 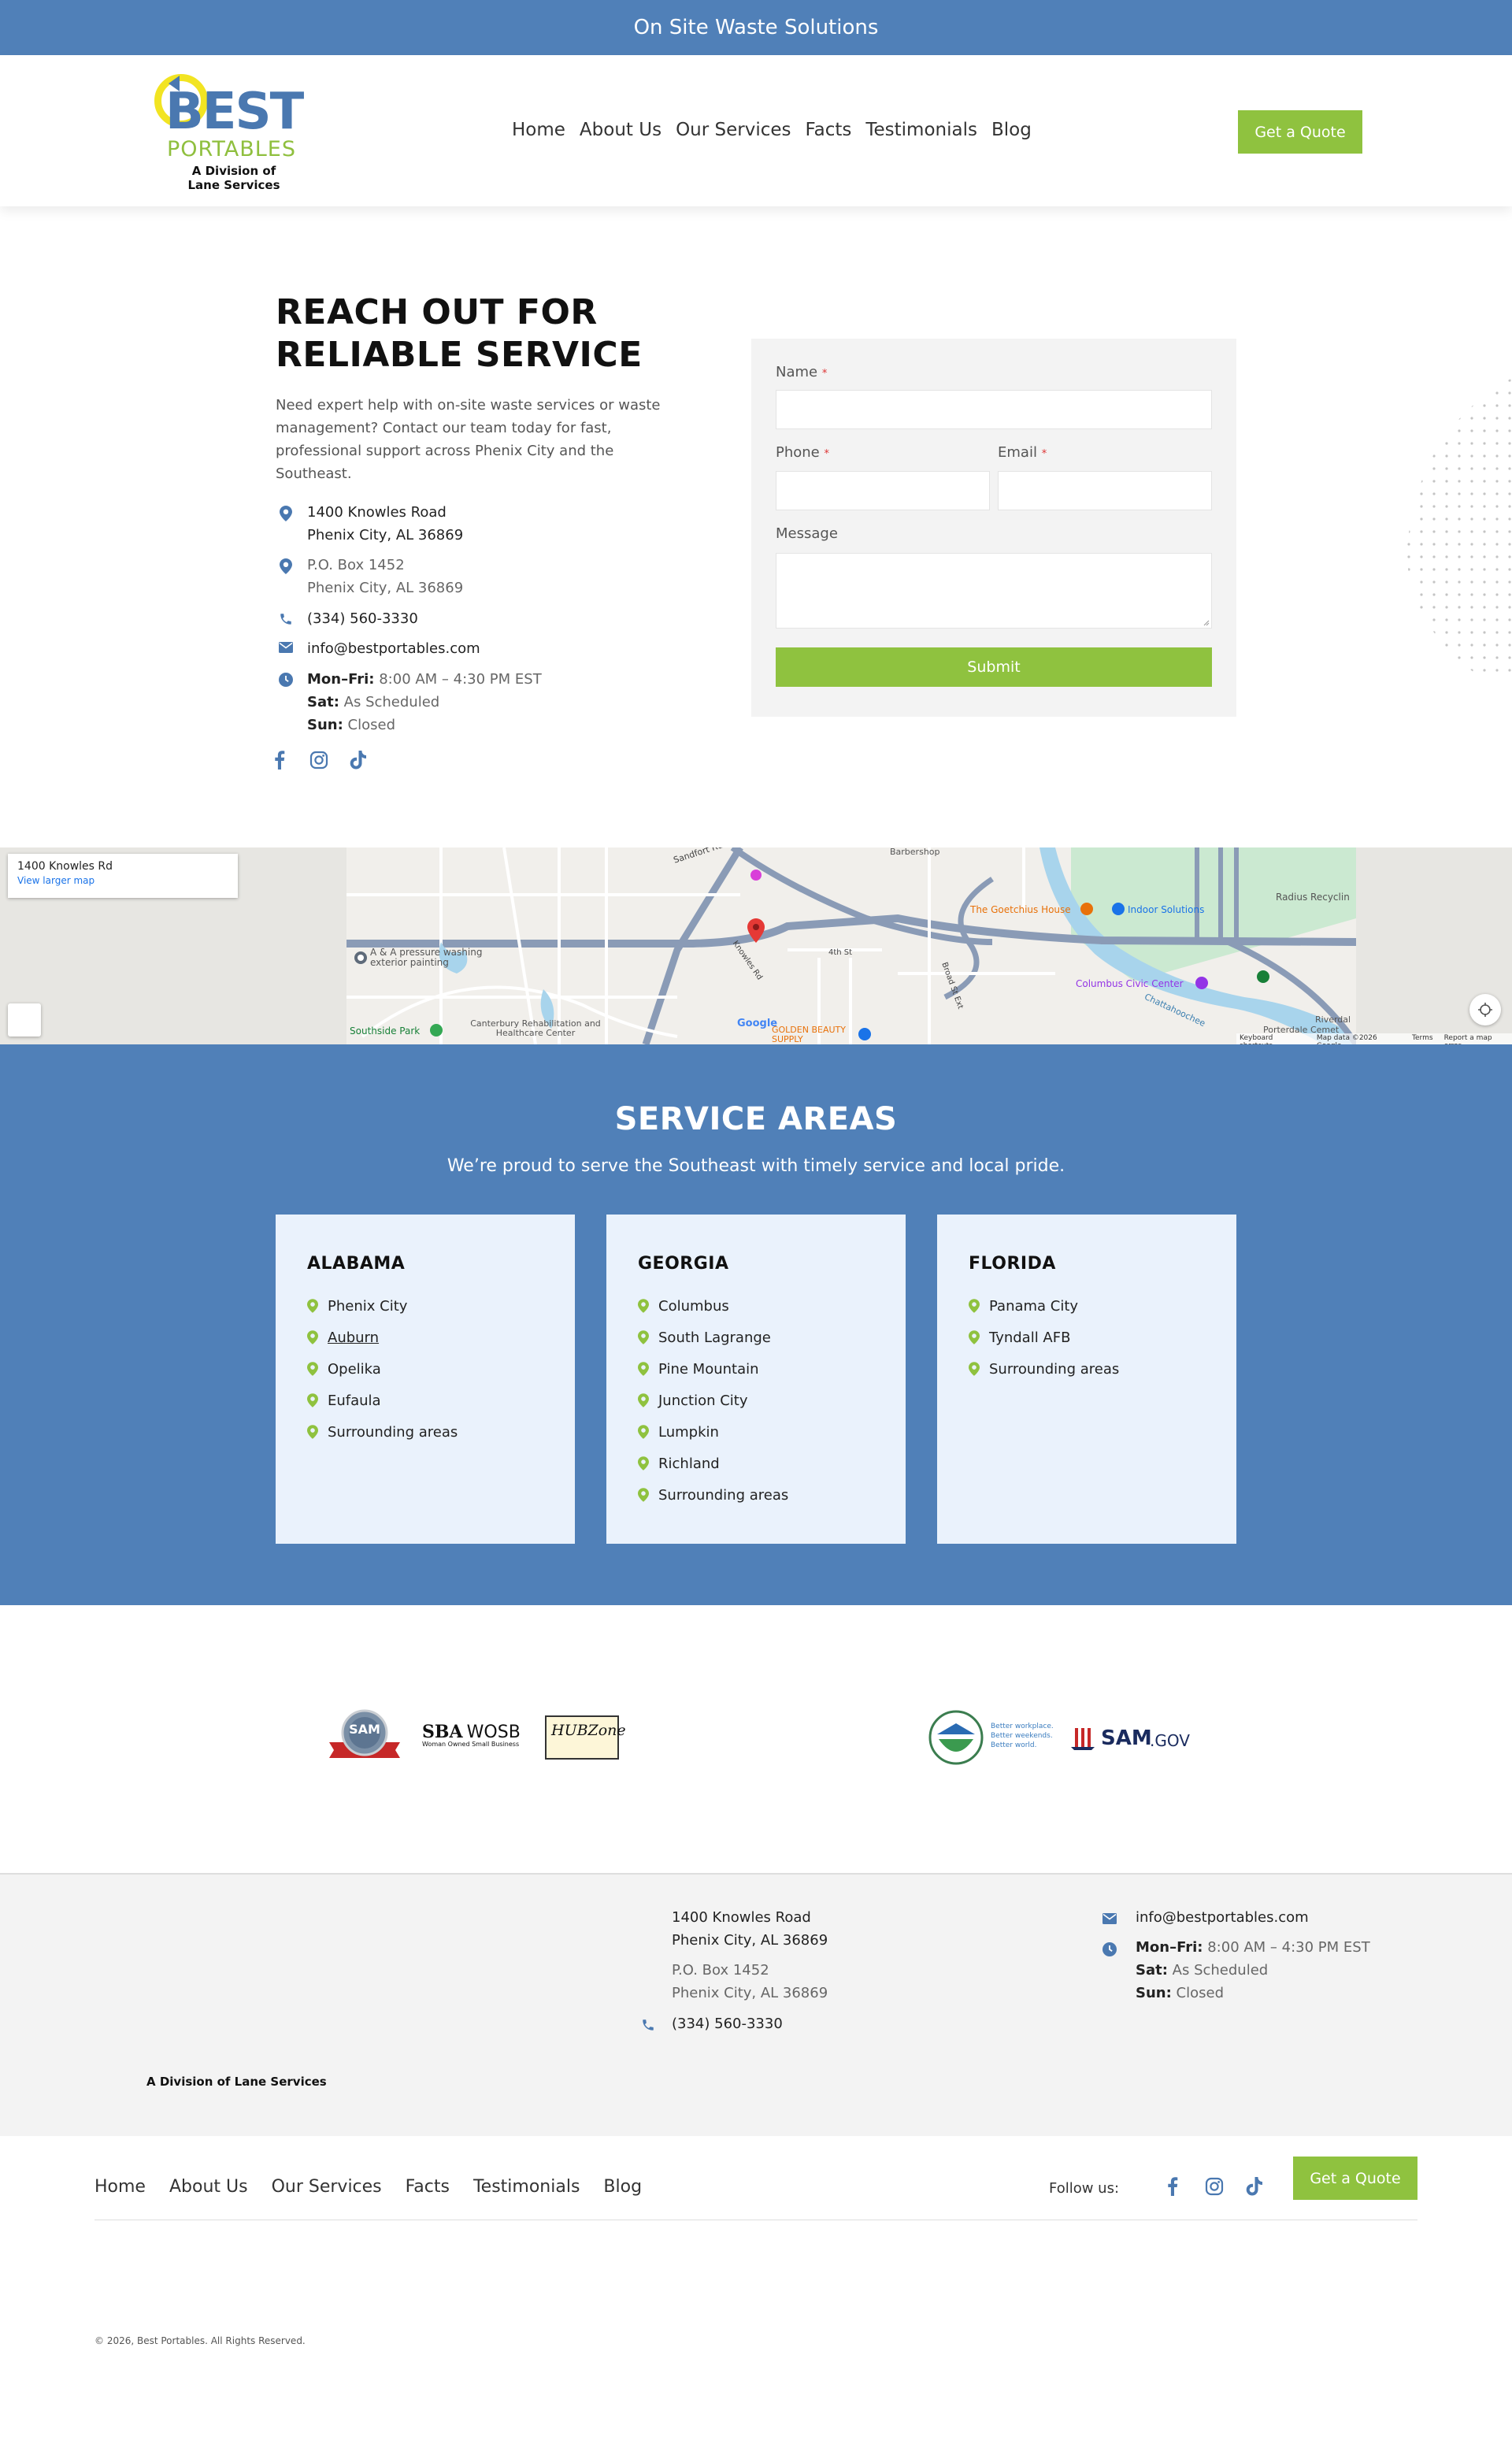 I want to click on footer-email: info@bestportables.com, so click(x=1222, y=1918).